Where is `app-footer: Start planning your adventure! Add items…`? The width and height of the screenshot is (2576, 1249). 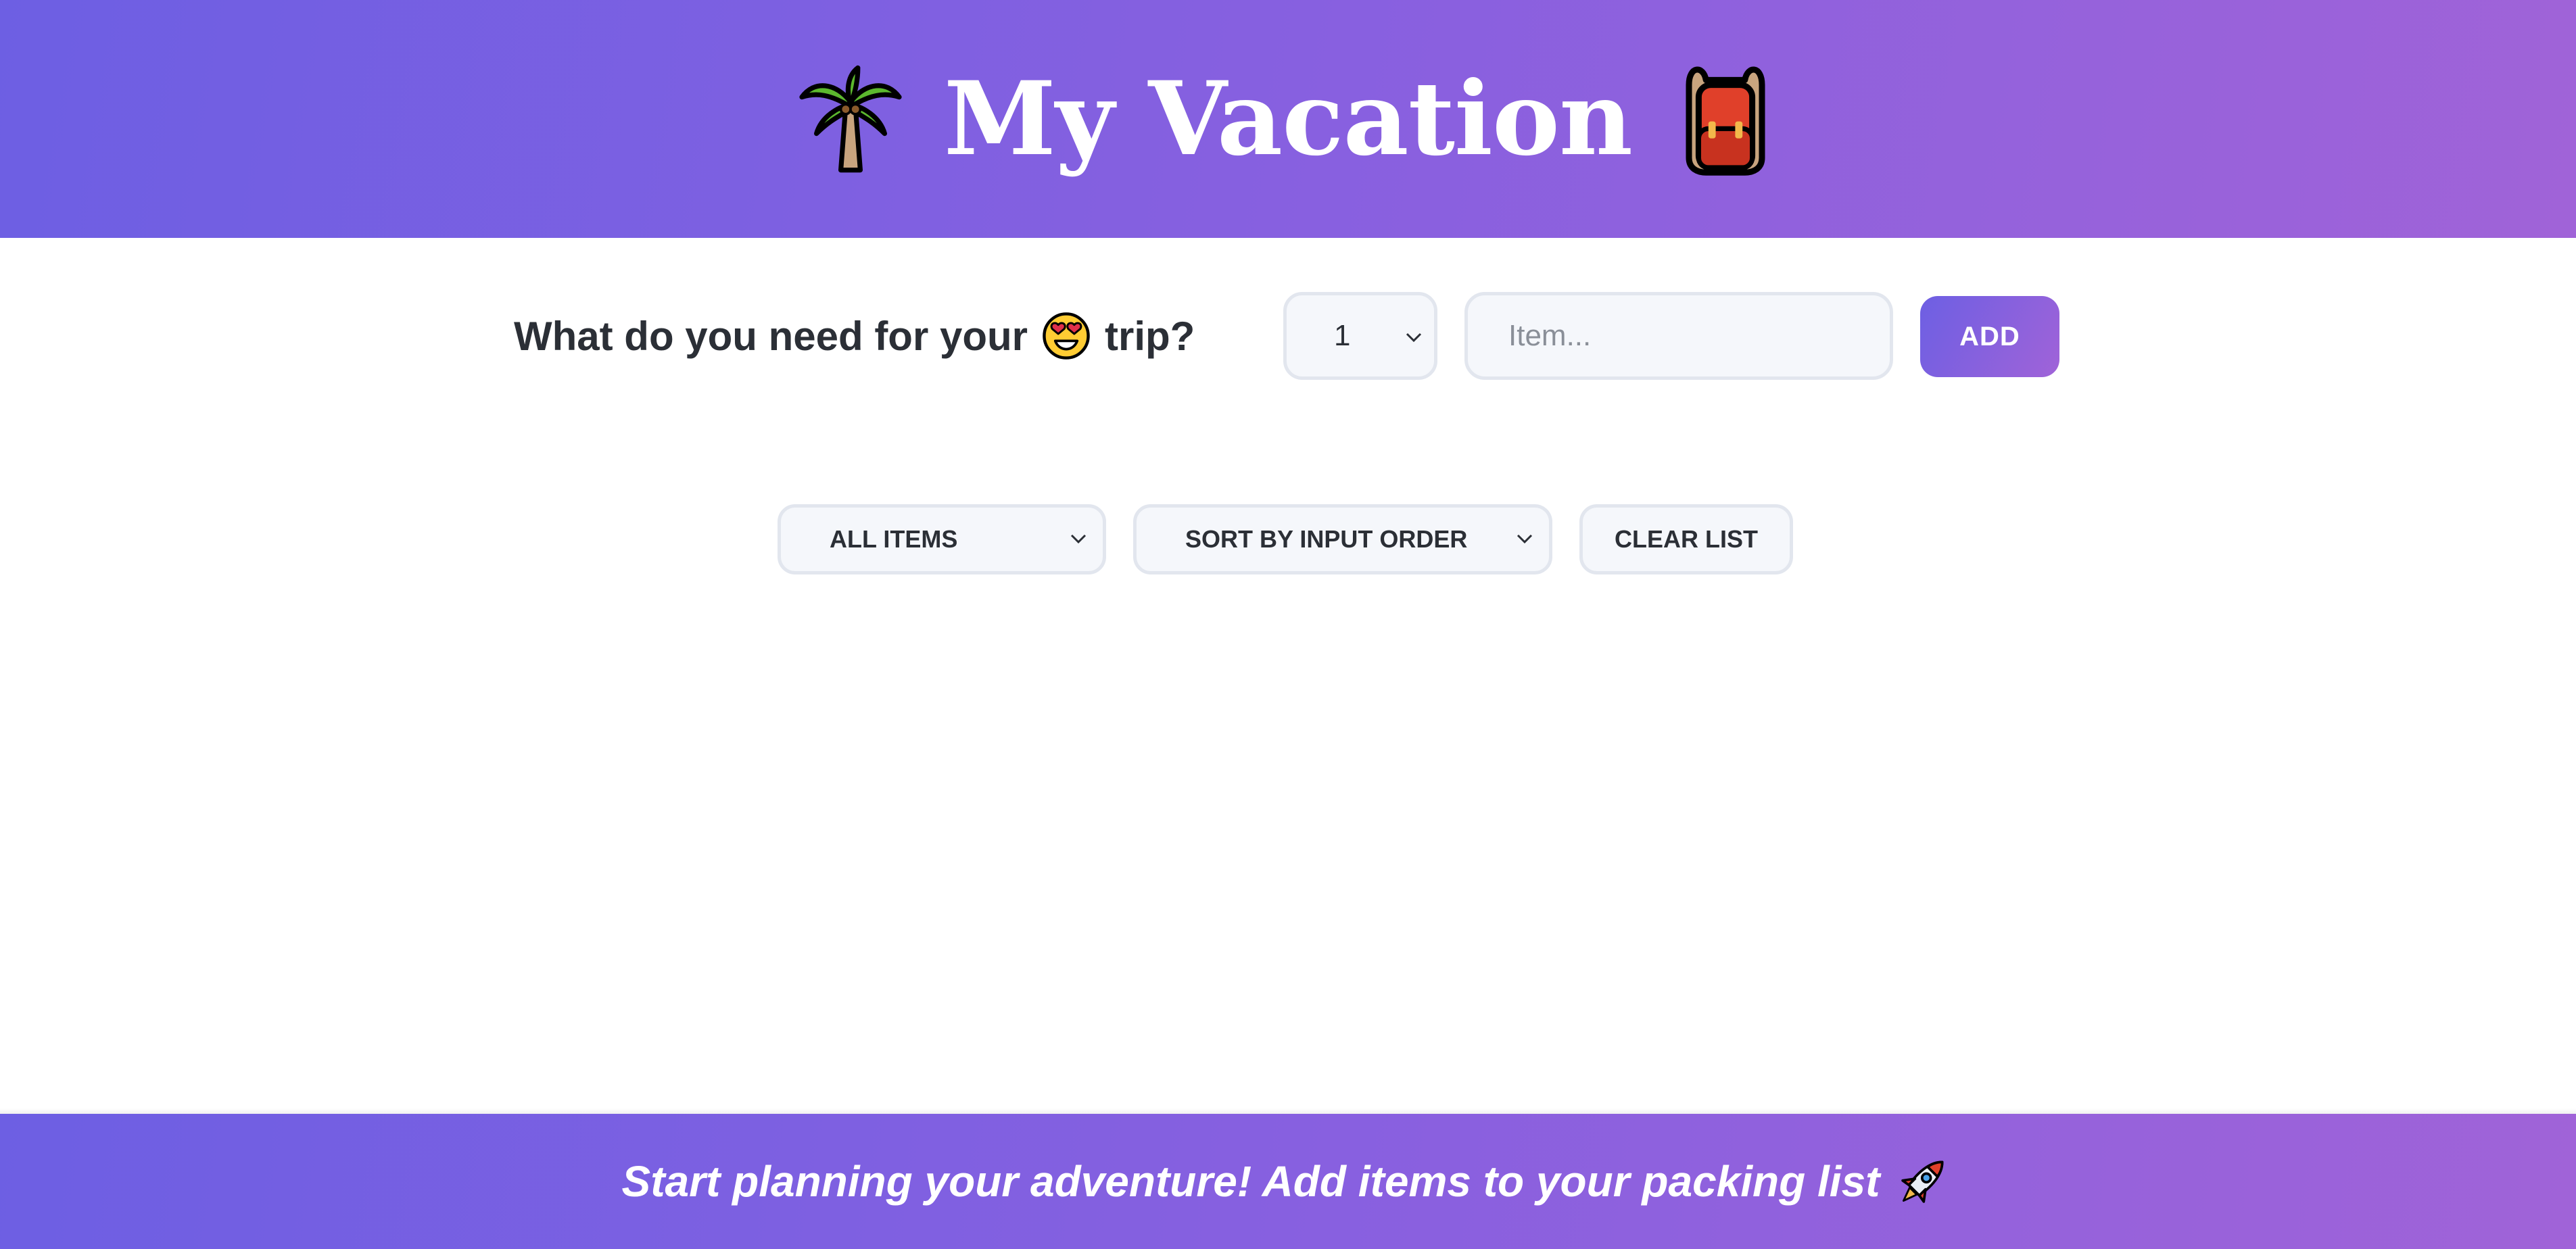 app-footer: Start planning your adventure! Add items… is located at coordinates (1288, 1181).